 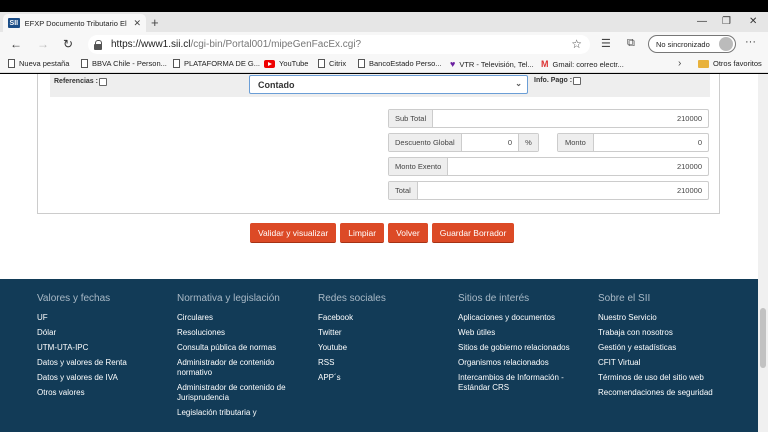 What do you see at coordinates (378, 378) in the screenshot?
I see `footer-link: APP´s` at bounding box center [378, 378].